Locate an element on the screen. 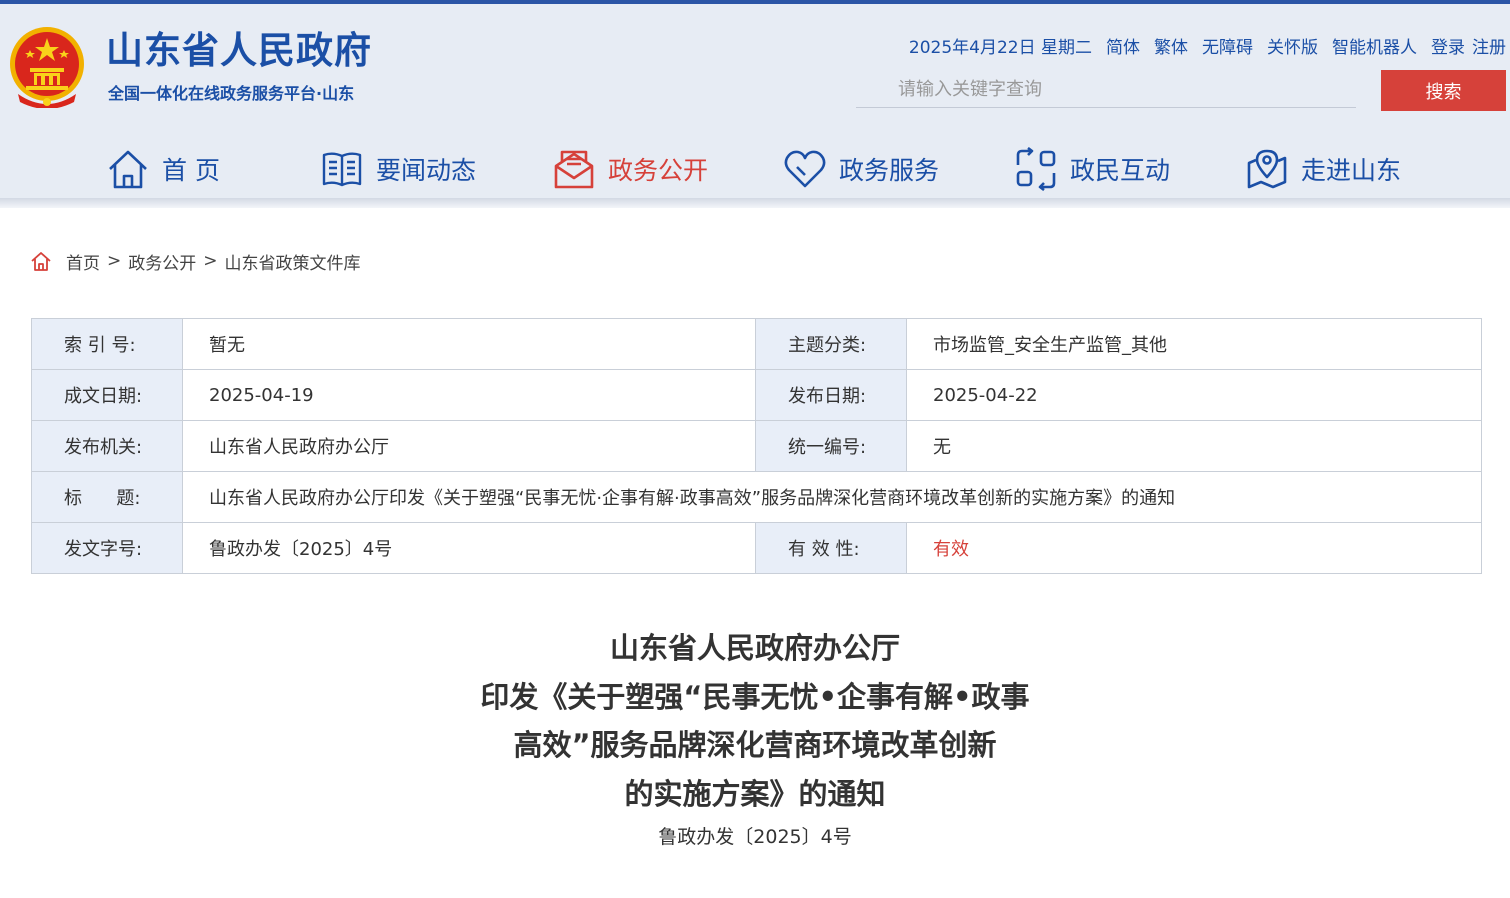 The image size is (1510, 898). mail-icon is located at coordinates (574, 169).